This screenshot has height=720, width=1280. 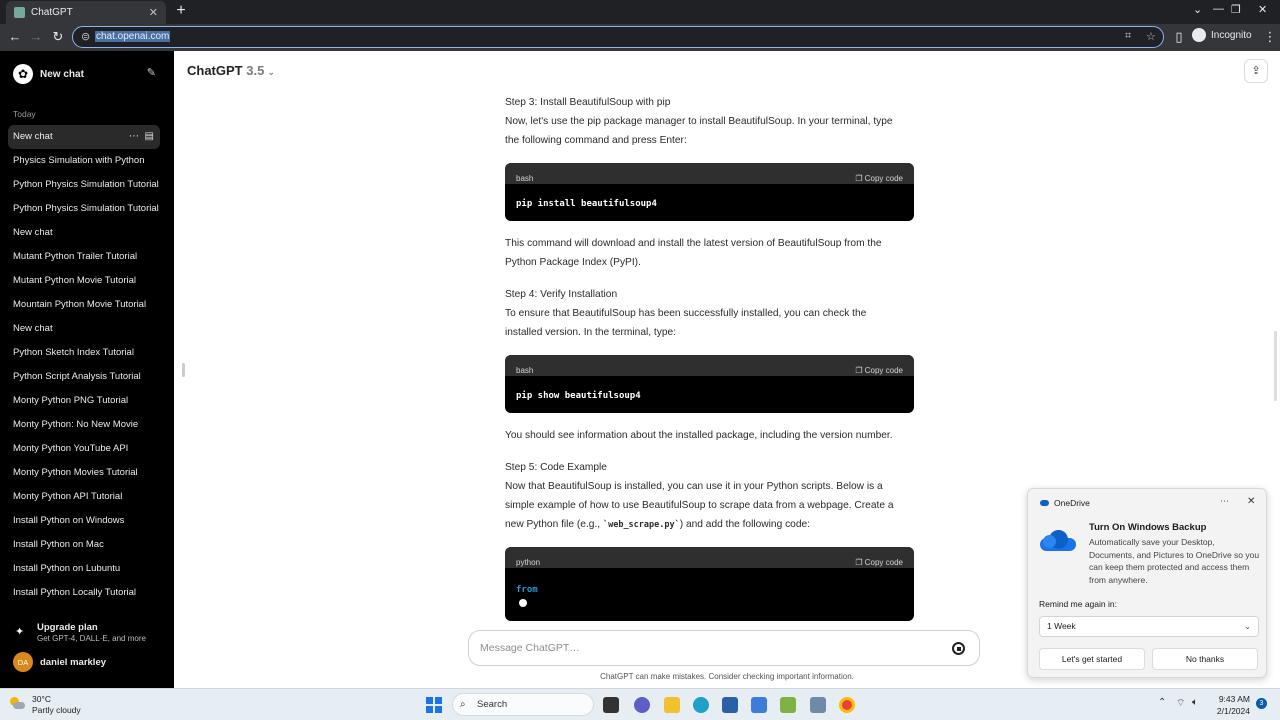 What do you see at coordinates (141, 137) in the screenshot?
I see `chat-actions: ⋯ ▤` at bounding box center [141, 137].